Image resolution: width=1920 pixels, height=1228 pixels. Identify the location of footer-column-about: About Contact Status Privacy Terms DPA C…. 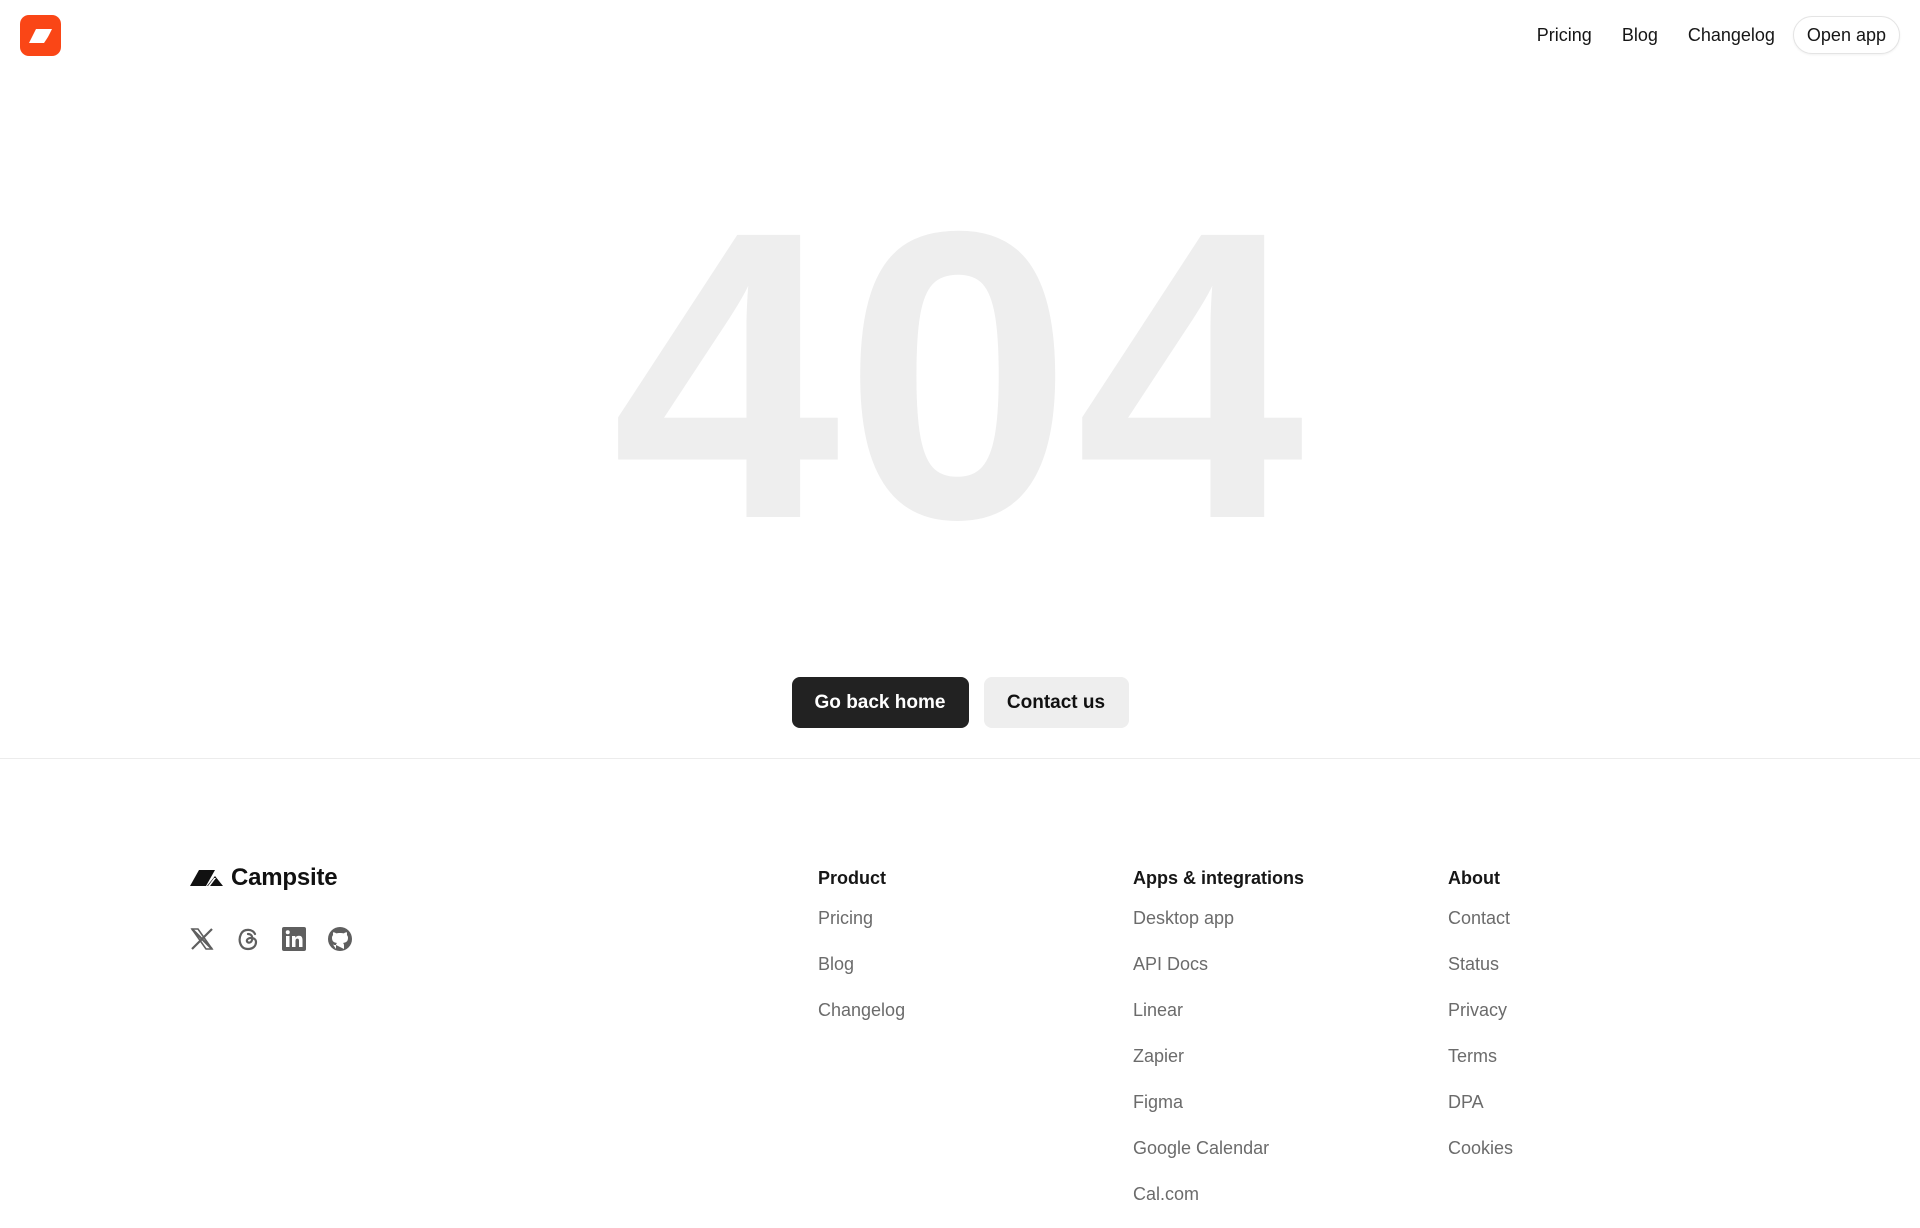
(1480, 1024).